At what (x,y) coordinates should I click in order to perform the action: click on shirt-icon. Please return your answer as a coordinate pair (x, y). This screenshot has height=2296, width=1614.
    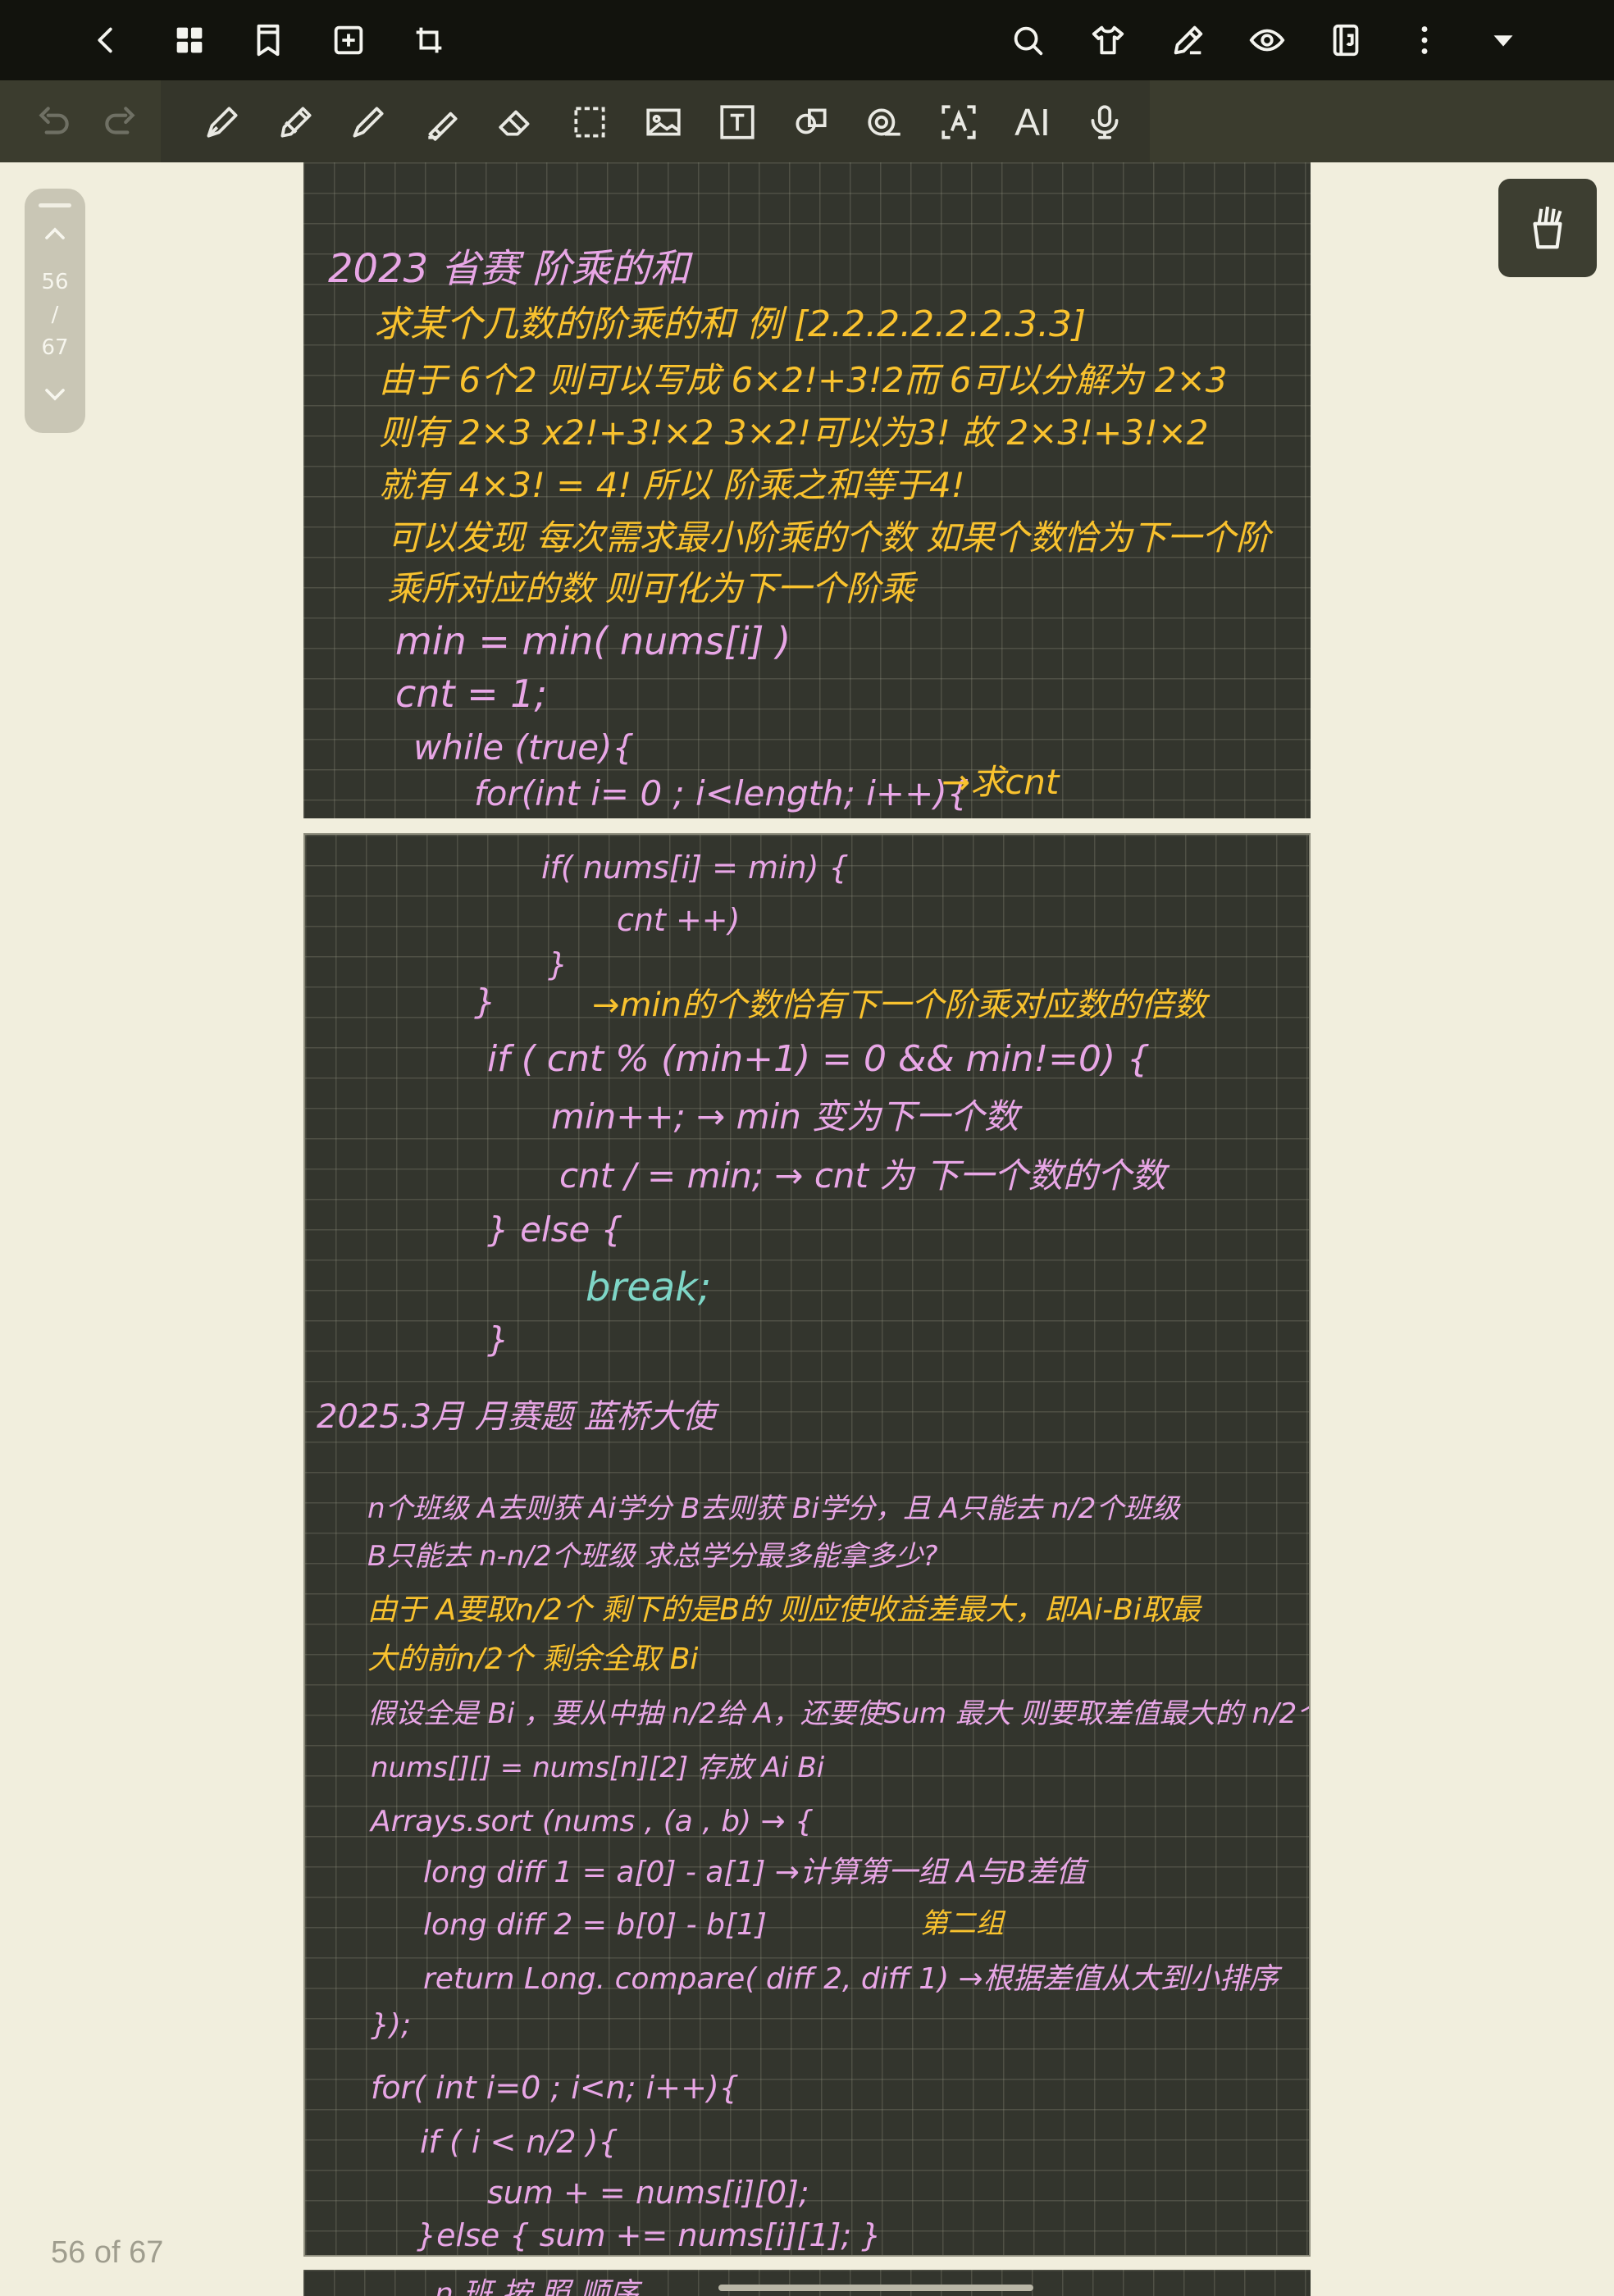
    Looking at the image, I should click on (1107, 40).